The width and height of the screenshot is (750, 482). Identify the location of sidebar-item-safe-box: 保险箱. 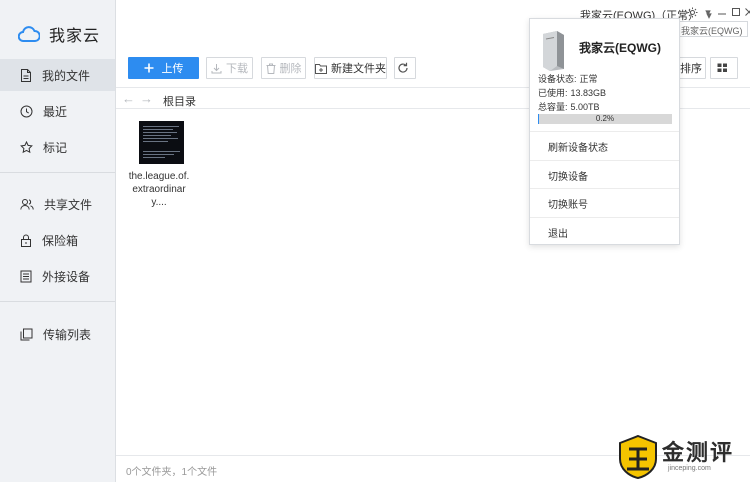
(57, 240).